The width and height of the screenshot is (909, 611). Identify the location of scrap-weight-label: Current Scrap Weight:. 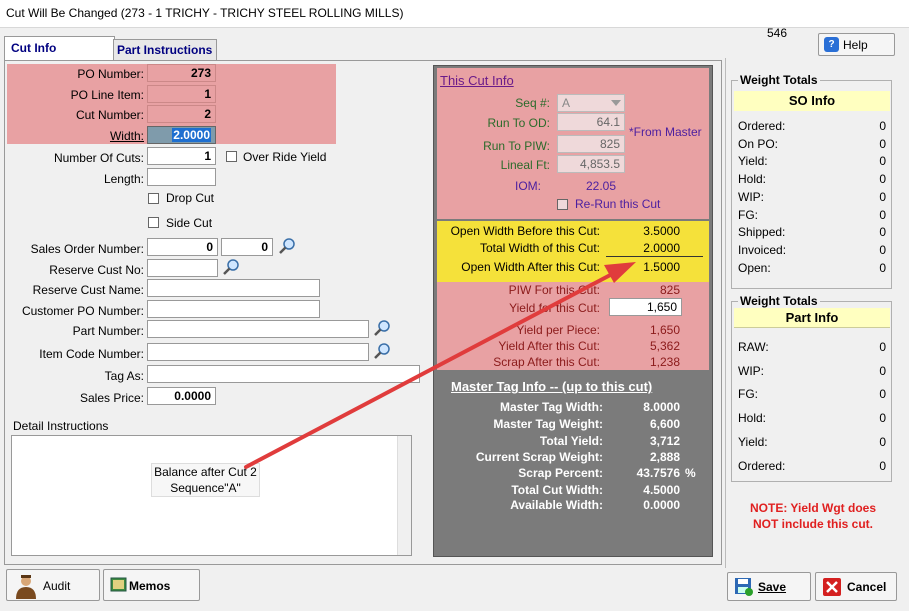
(539, 457).